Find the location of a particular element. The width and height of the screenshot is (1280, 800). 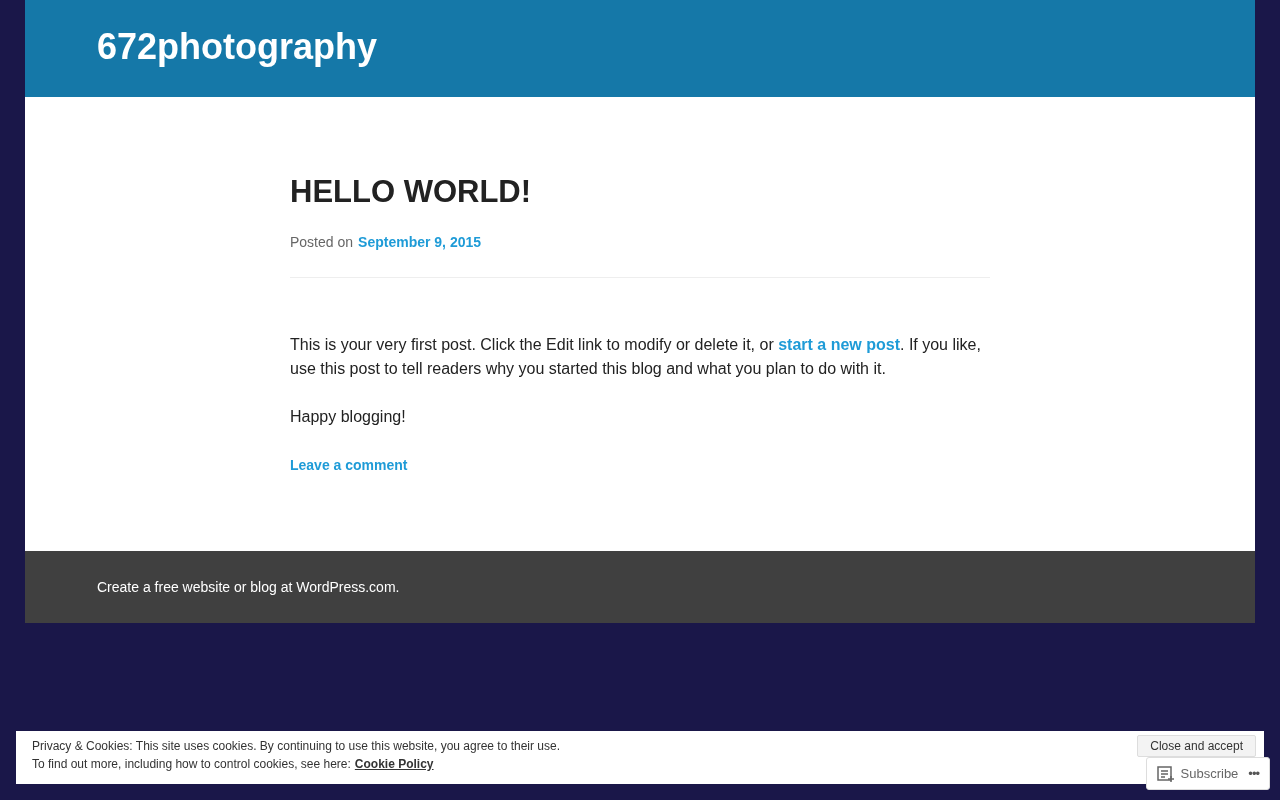

cookie-info: To find out more, including how to control cookies, see here: Cookie Policy is located at coordinates (233, 764).